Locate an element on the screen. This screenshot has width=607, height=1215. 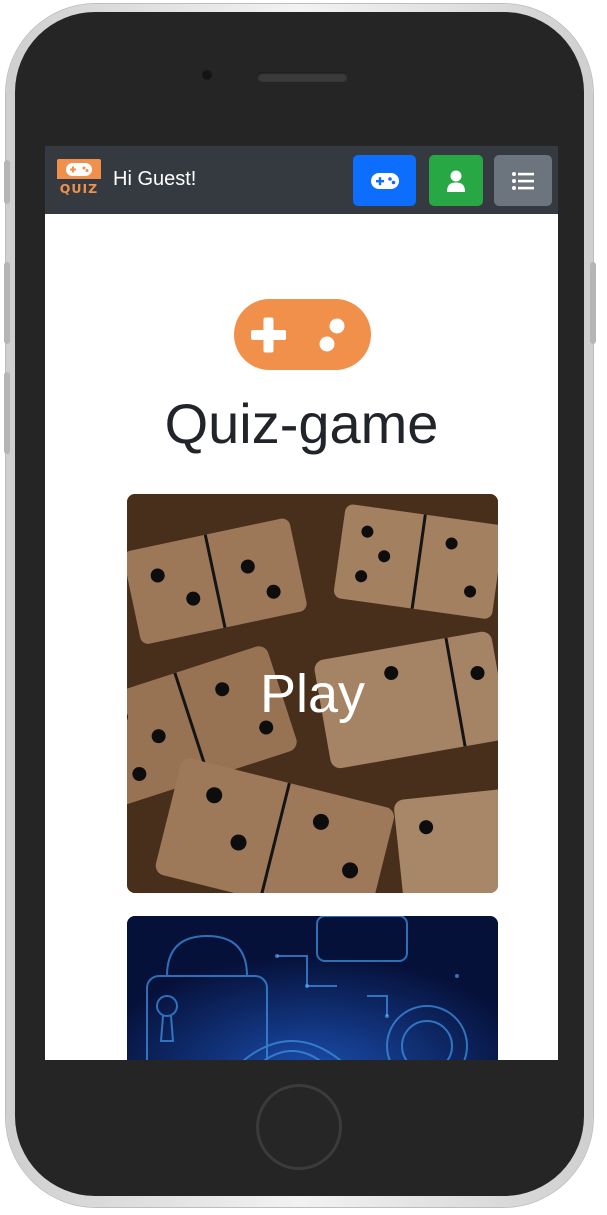
list-icon is located at coordinates (523, 180).